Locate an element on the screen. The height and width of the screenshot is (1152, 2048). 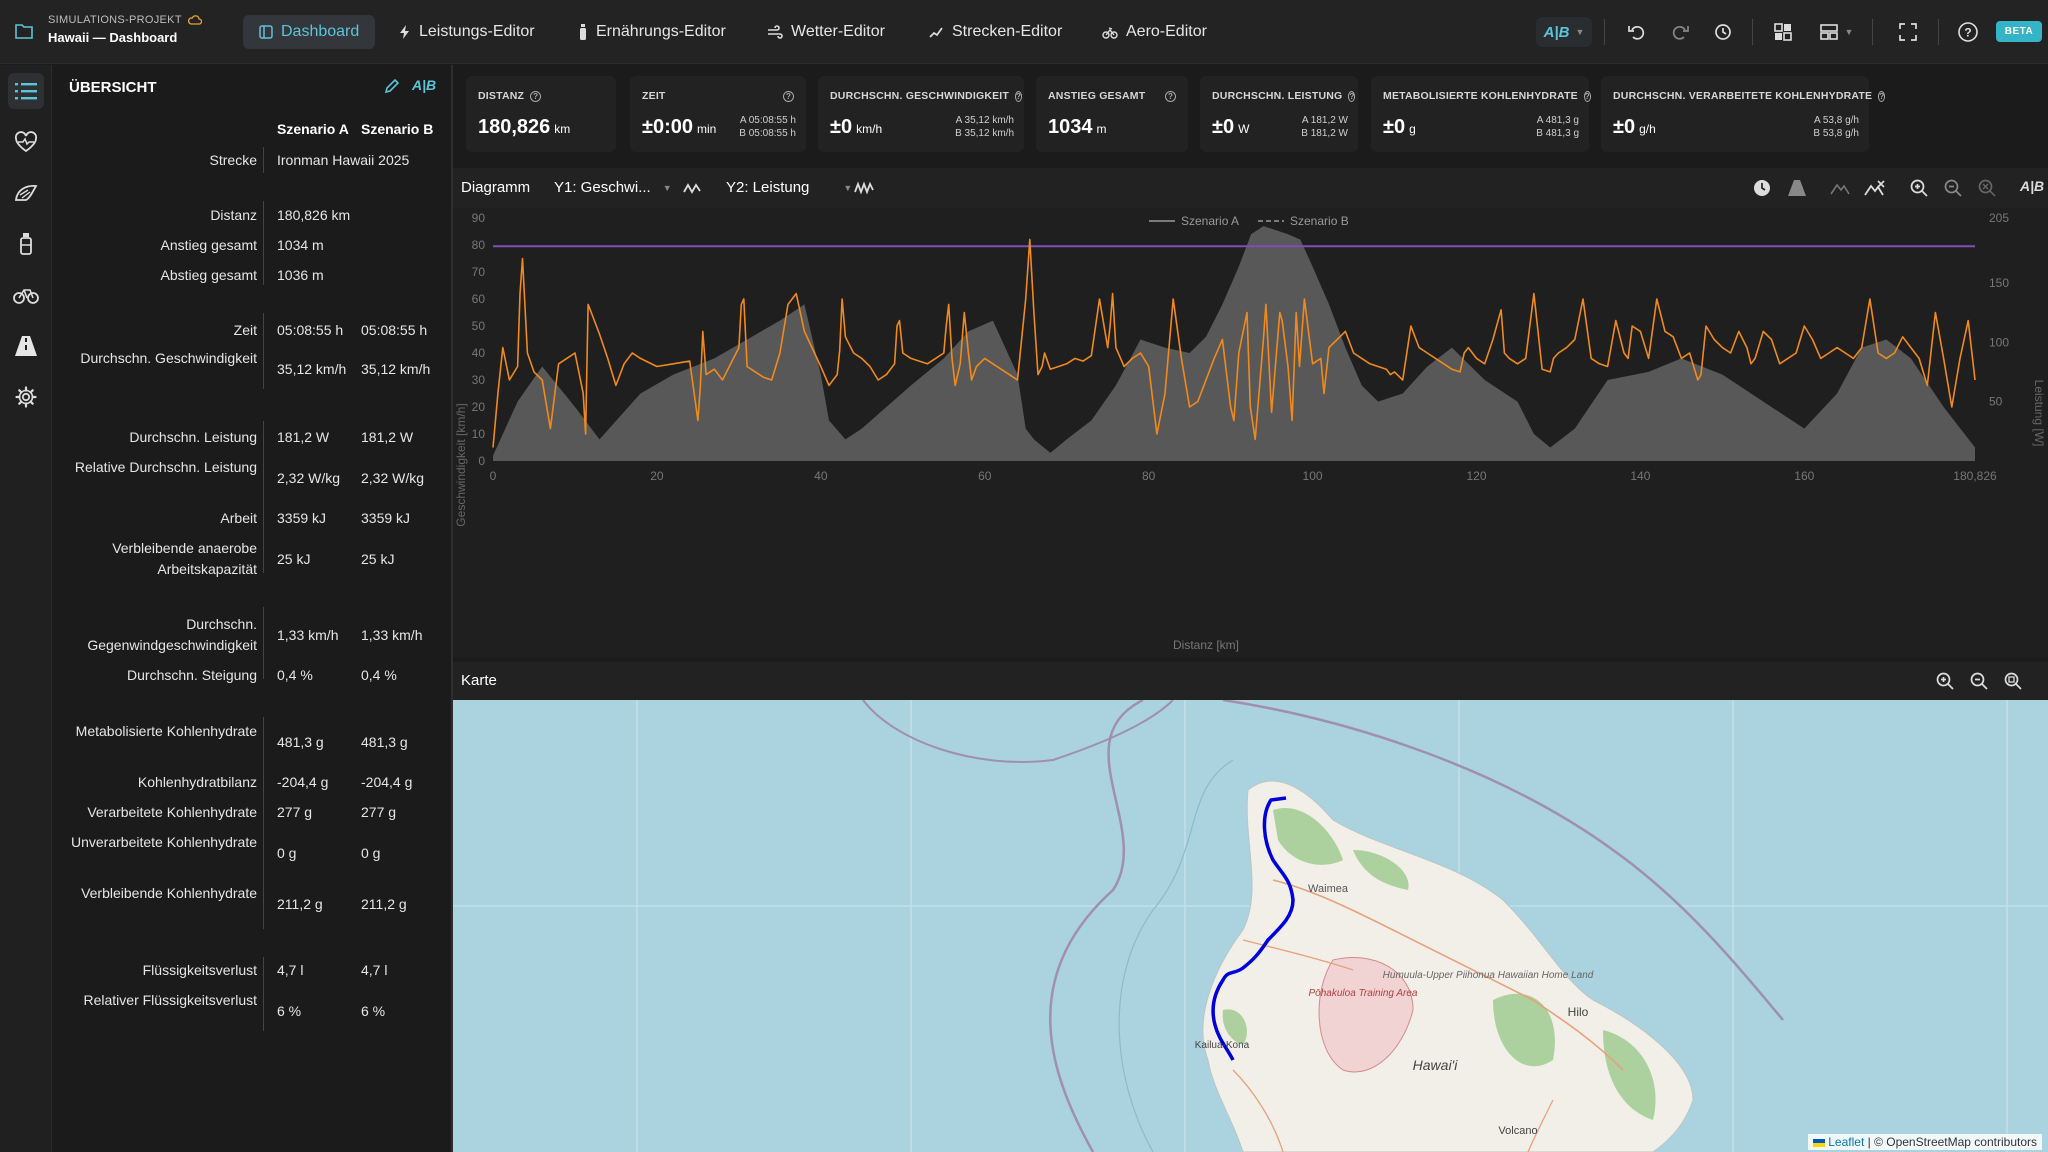
y2-axis-select: Y2: Leistung ▼ is located at coordinates (789, 187).